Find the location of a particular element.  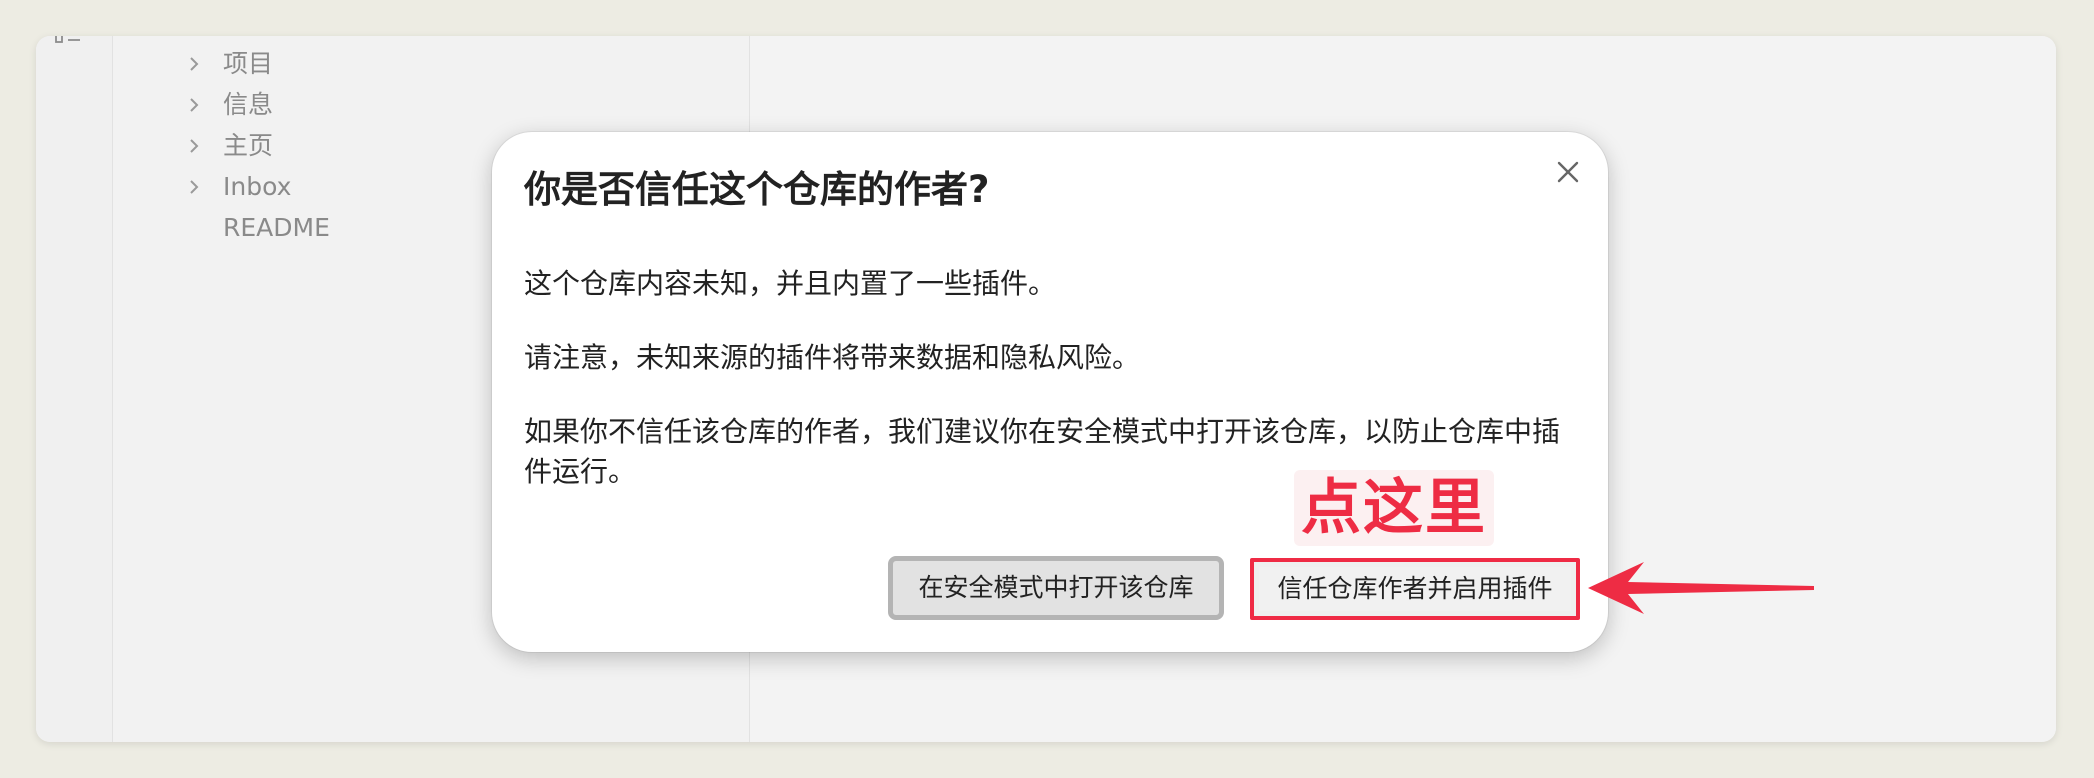

tree-item-label: README is located at coordinates (276, 227).